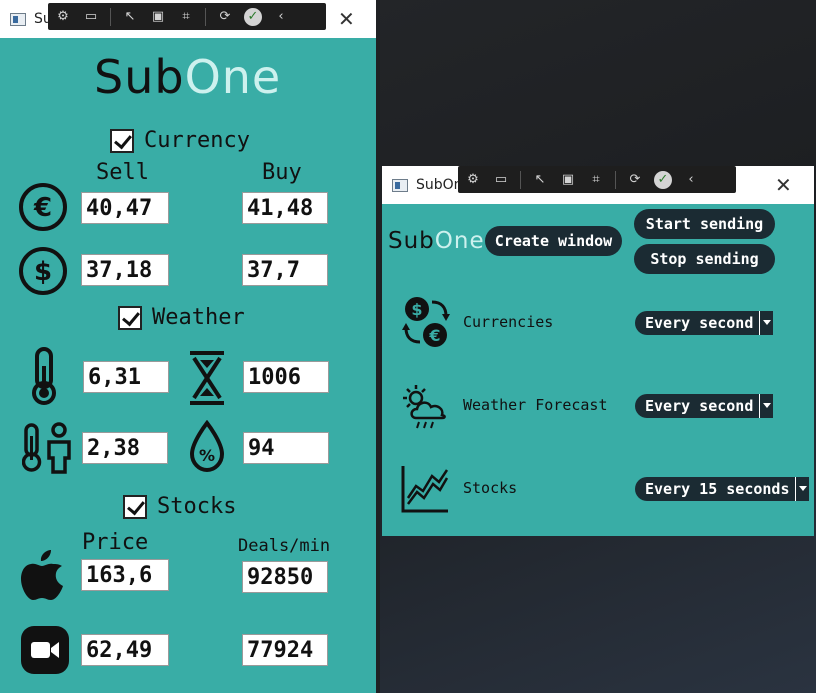  Describe the element at coordinates (125, 448) in the screenshot. I see `feels-like-value: 2,38` at that location.